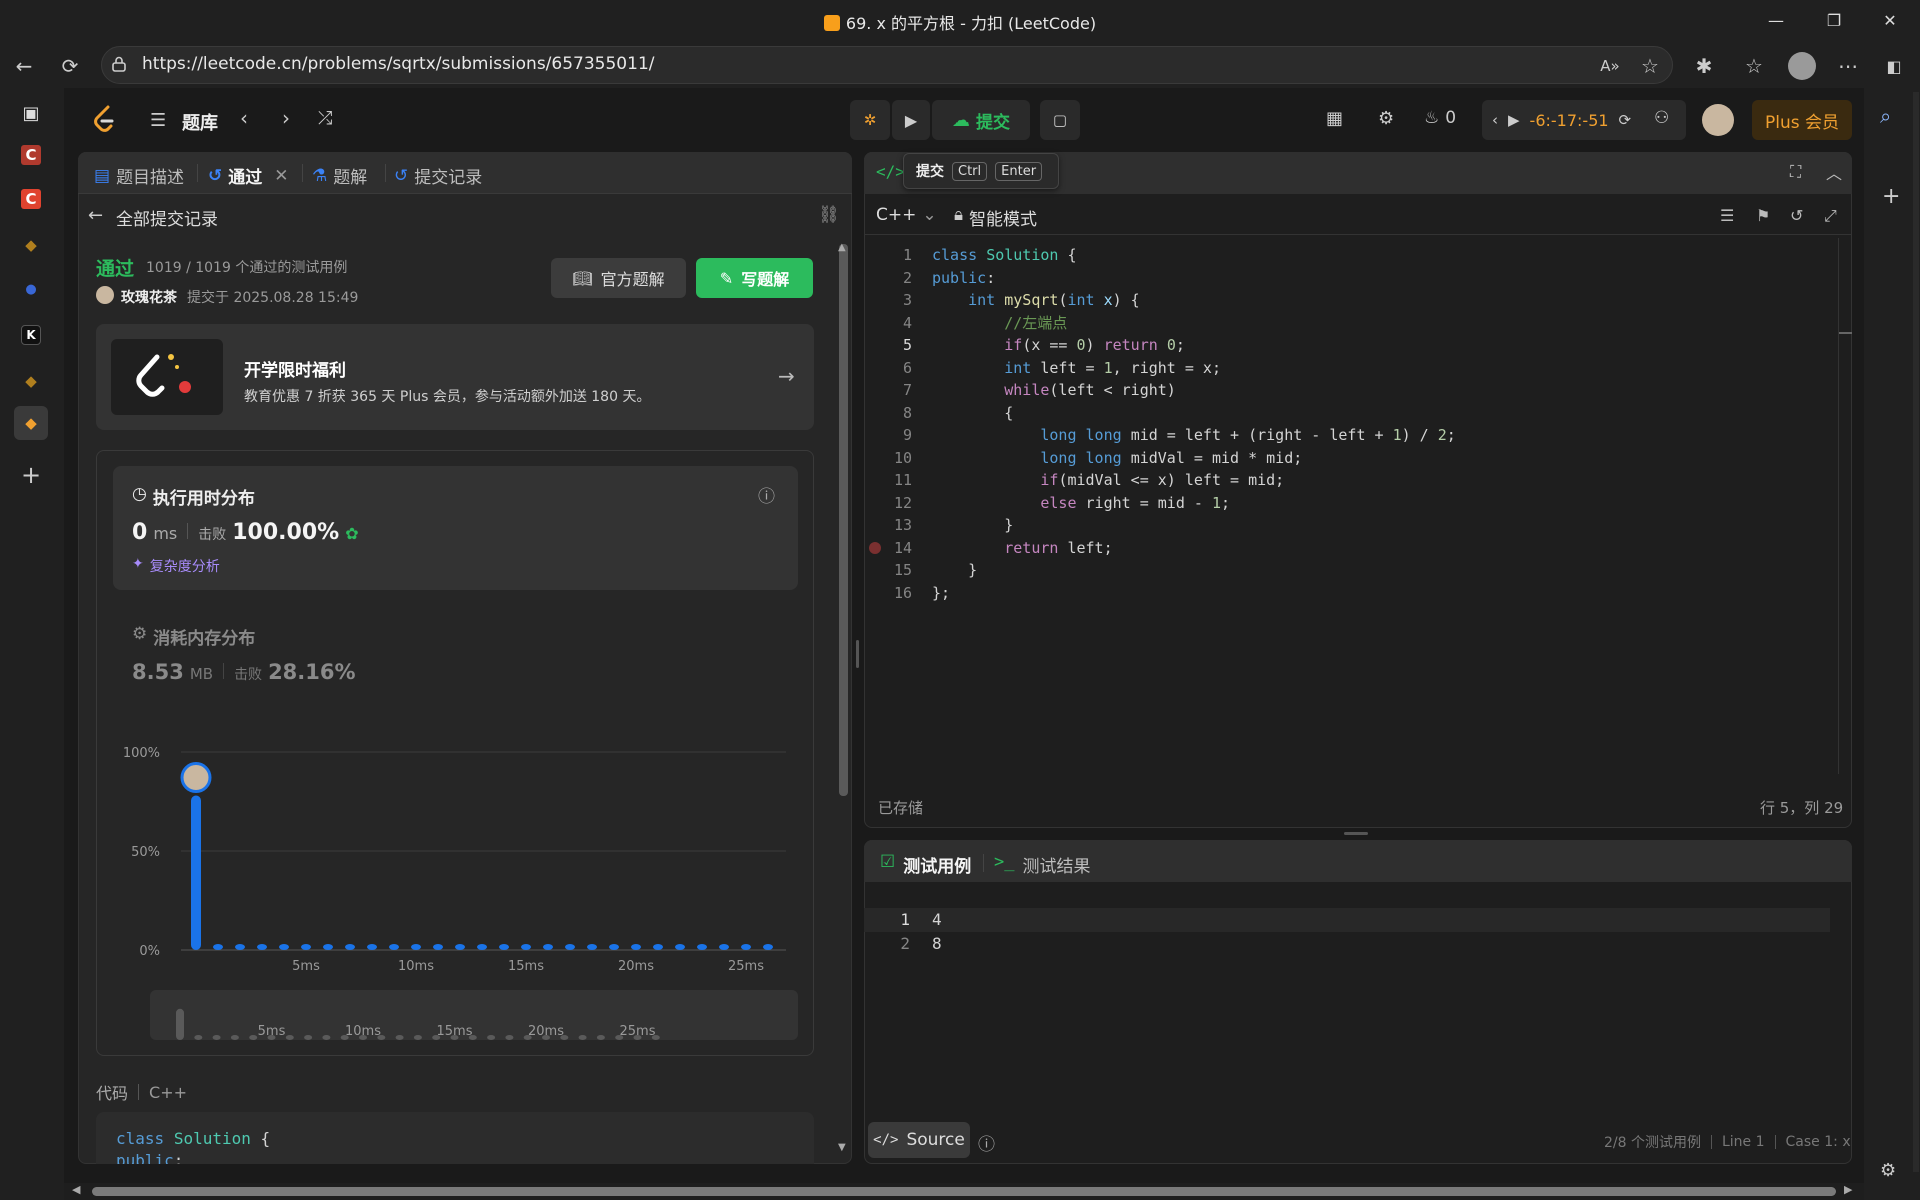  Describe the element at coordinates (104, 119) in the screenshot. I see `leetcode-logo` at that location.